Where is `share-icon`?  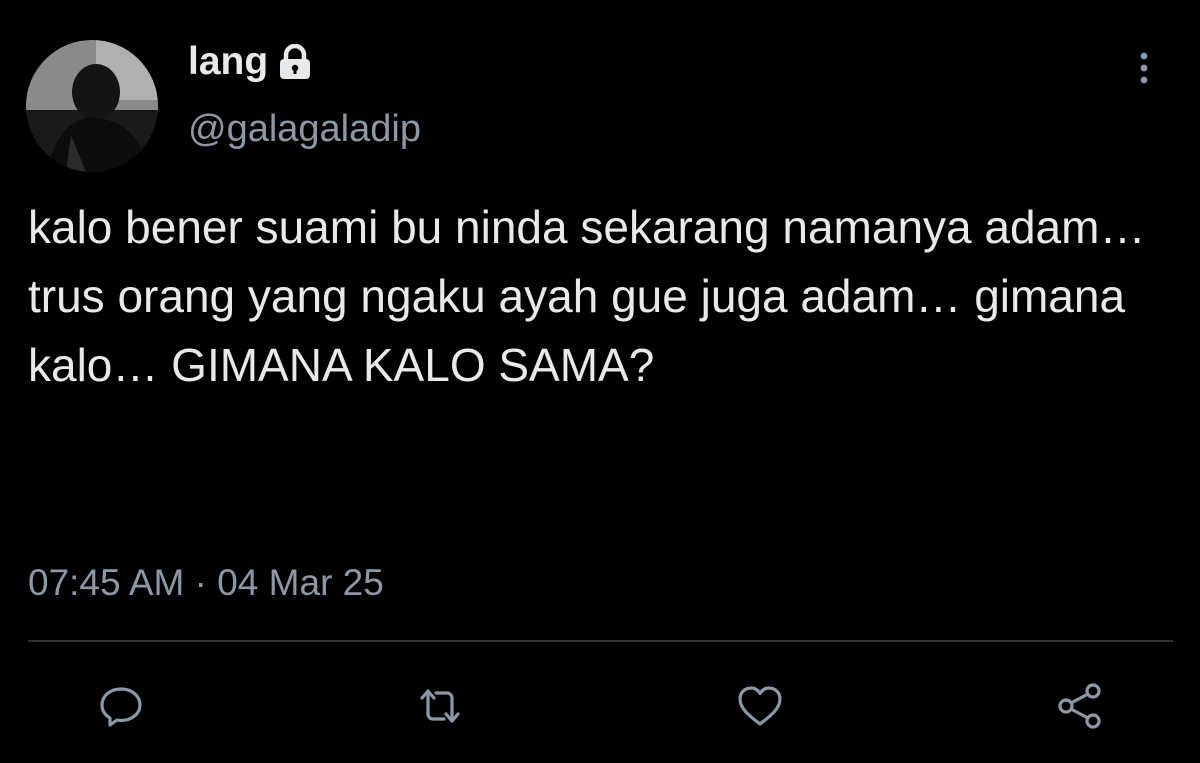 share-icon is located at coordinates (1080, 706).